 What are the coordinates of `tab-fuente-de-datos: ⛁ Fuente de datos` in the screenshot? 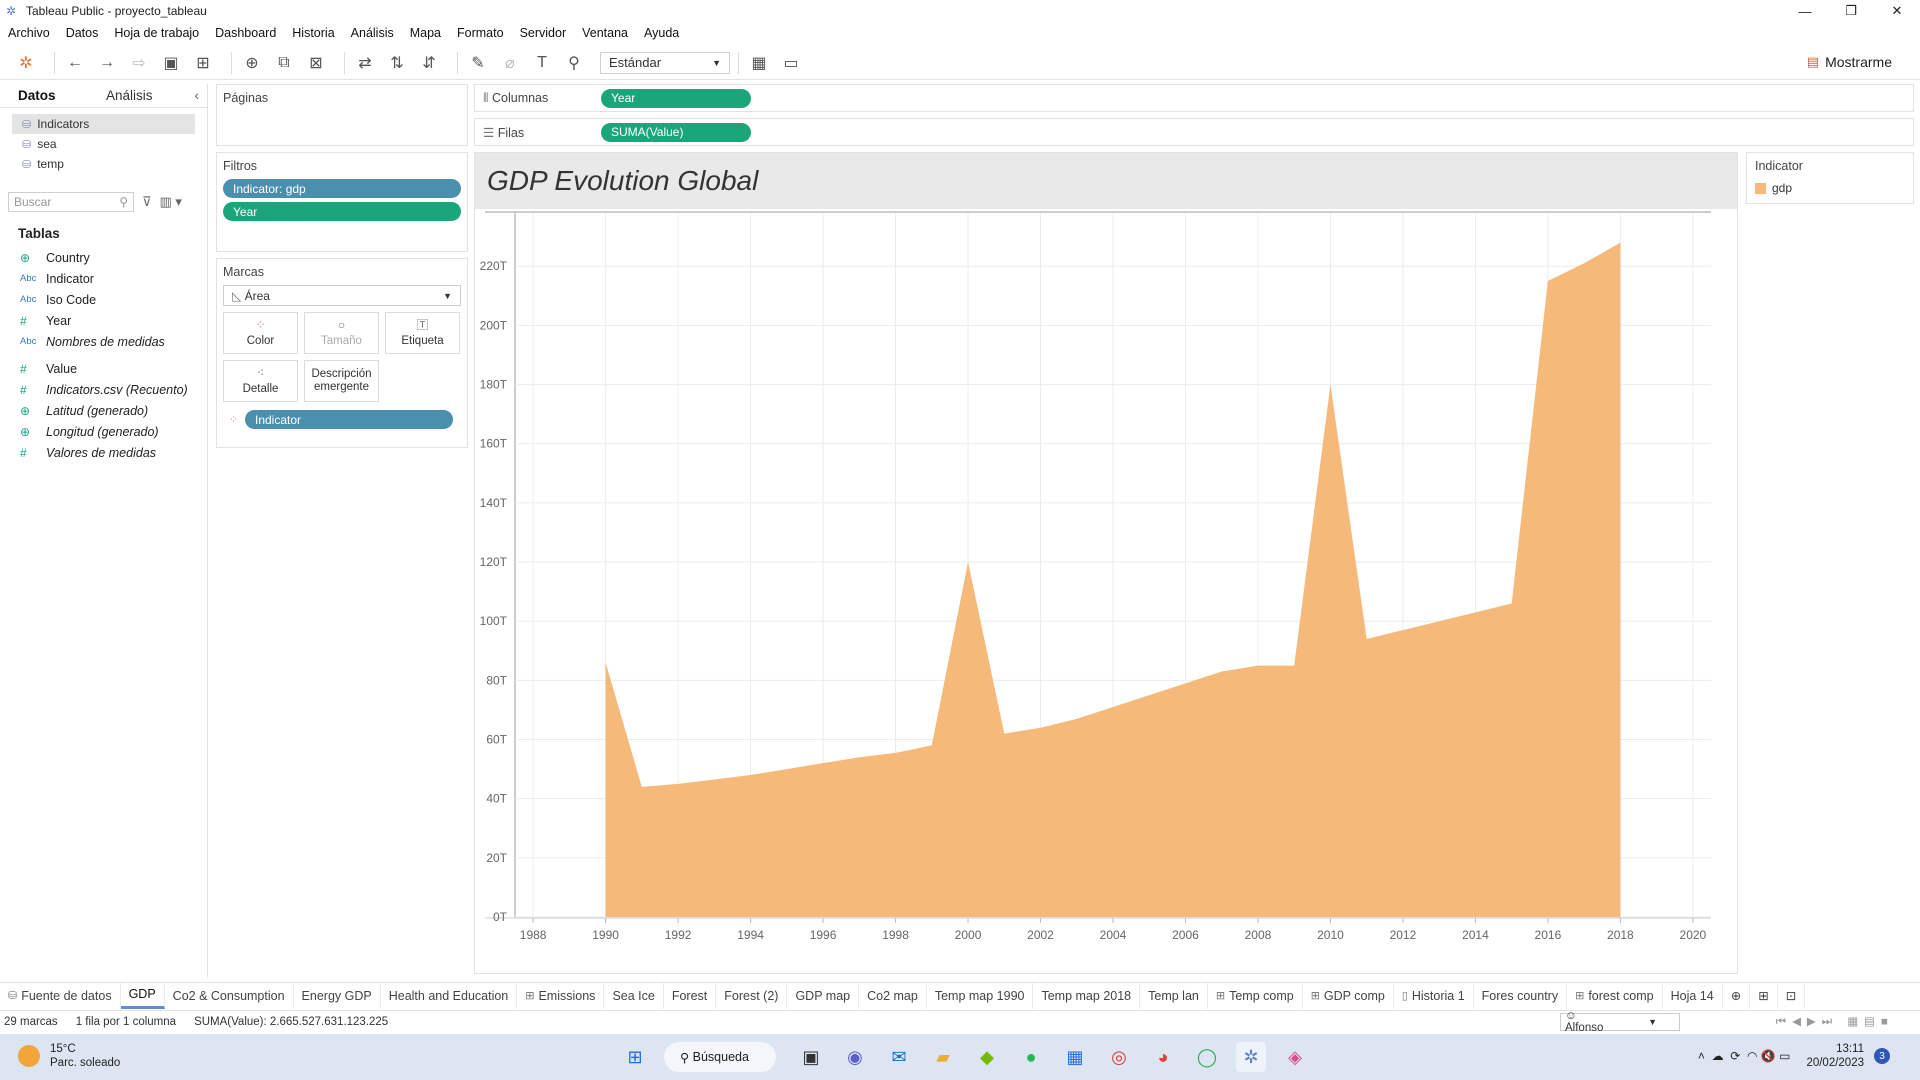 It's located at (60, 995).